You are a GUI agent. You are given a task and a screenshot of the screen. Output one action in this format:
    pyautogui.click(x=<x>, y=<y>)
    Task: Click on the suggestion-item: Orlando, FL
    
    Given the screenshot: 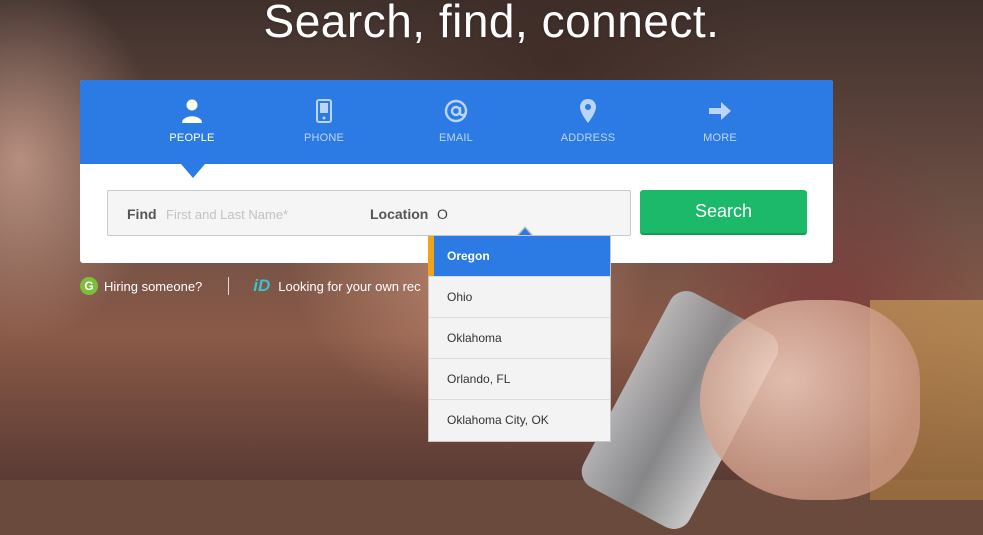 What is the action you would take?
    pyautogui.click(x=519, y=379)
    